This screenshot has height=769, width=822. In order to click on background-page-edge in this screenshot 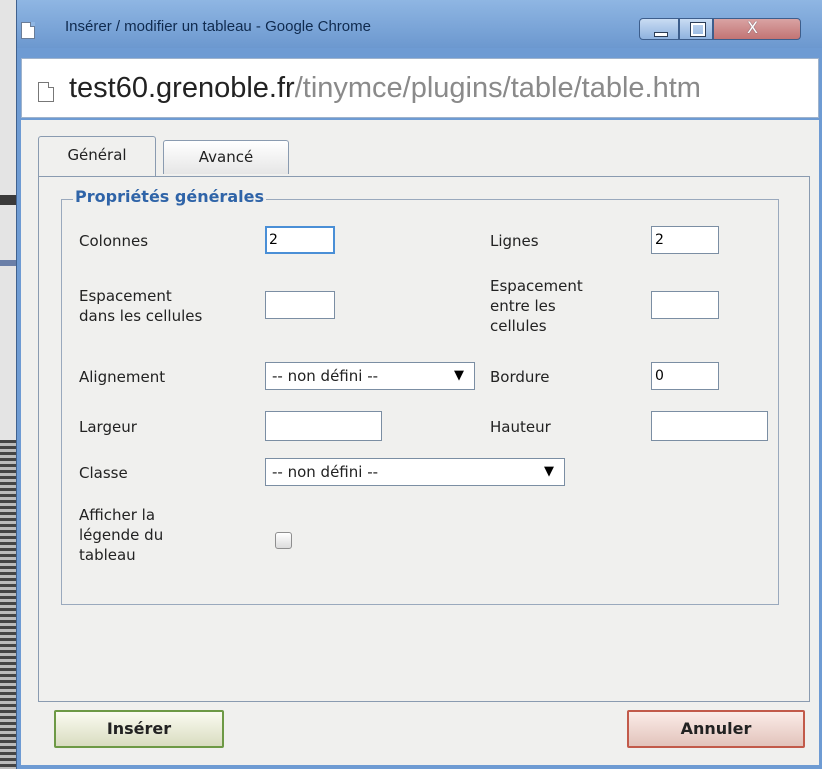, I will do `click(8, 384)`.